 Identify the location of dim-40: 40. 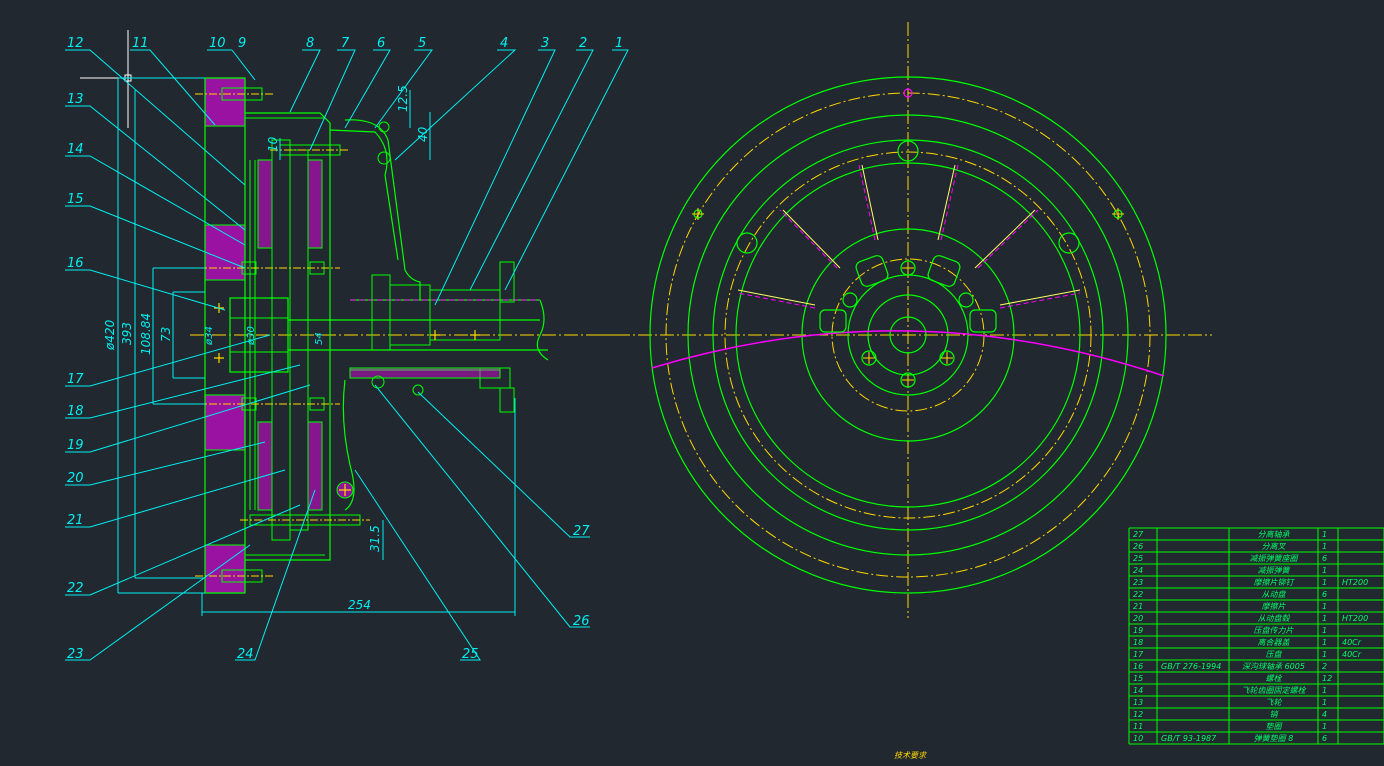
(423, 134).